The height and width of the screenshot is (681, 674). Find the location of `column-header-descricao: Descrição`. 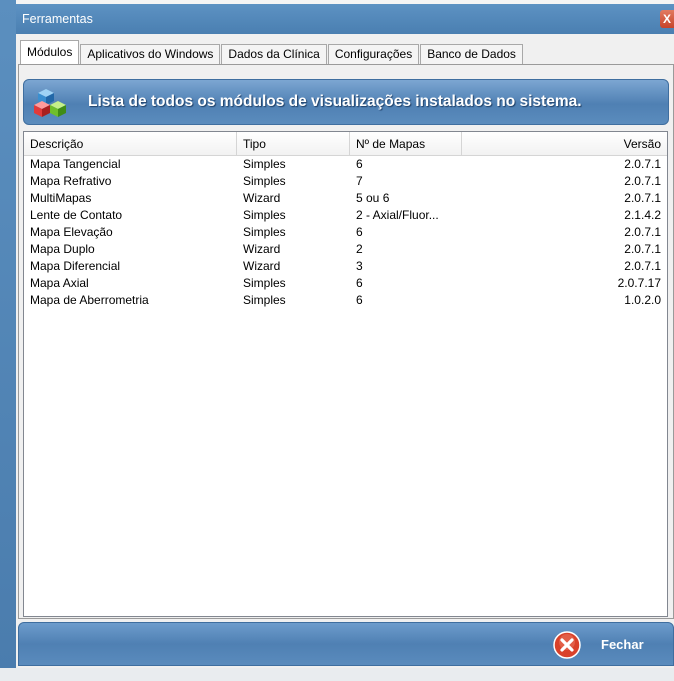

column-header-descricao: Descrição is located at coordinates (130, 144).